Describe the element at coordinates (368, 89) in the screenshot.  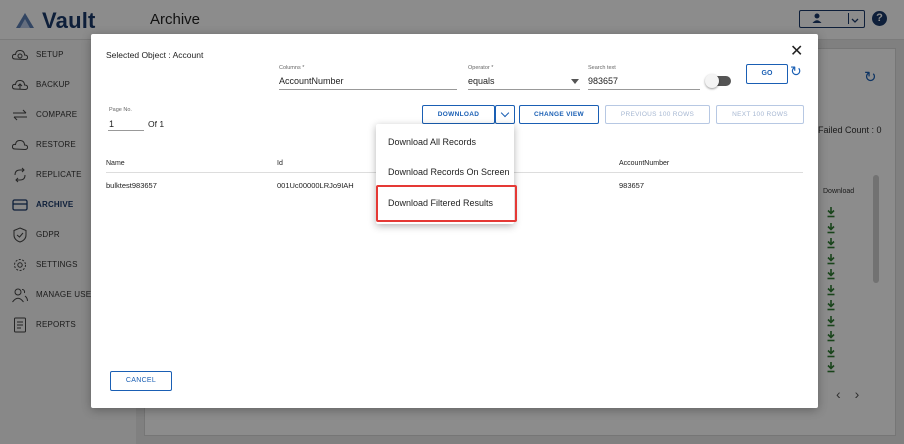
I see `columns-underline` at that location.